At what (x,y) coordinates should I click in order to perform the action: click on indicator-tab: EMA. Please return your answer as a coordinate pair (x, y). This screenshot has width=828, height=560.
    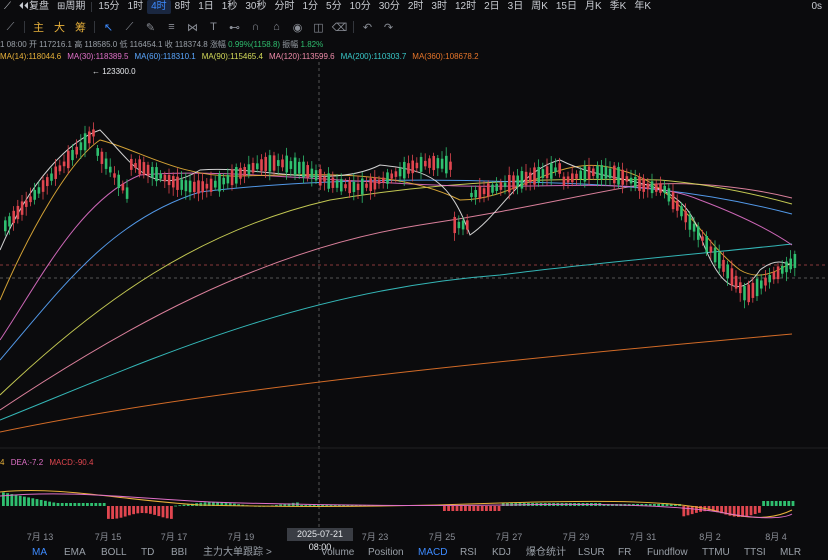
    Looking at the image, I should click on (75, 553).